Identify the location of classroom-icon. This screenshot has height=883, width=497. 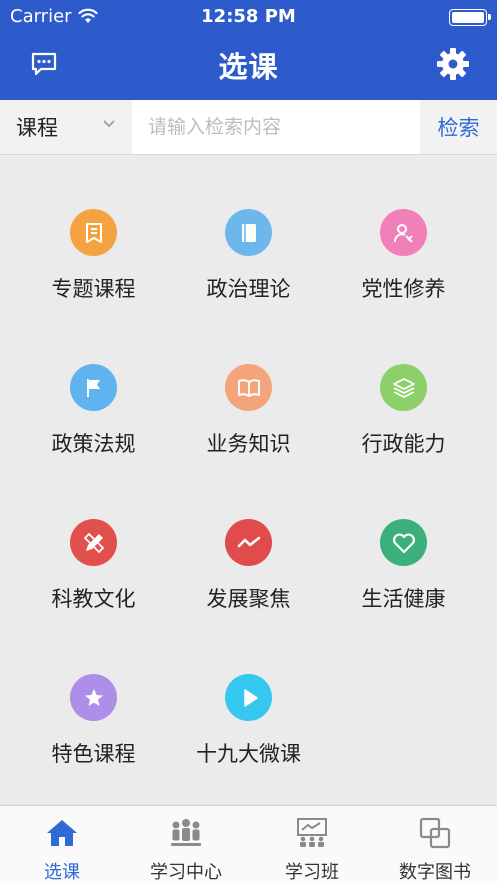
(312, 832).